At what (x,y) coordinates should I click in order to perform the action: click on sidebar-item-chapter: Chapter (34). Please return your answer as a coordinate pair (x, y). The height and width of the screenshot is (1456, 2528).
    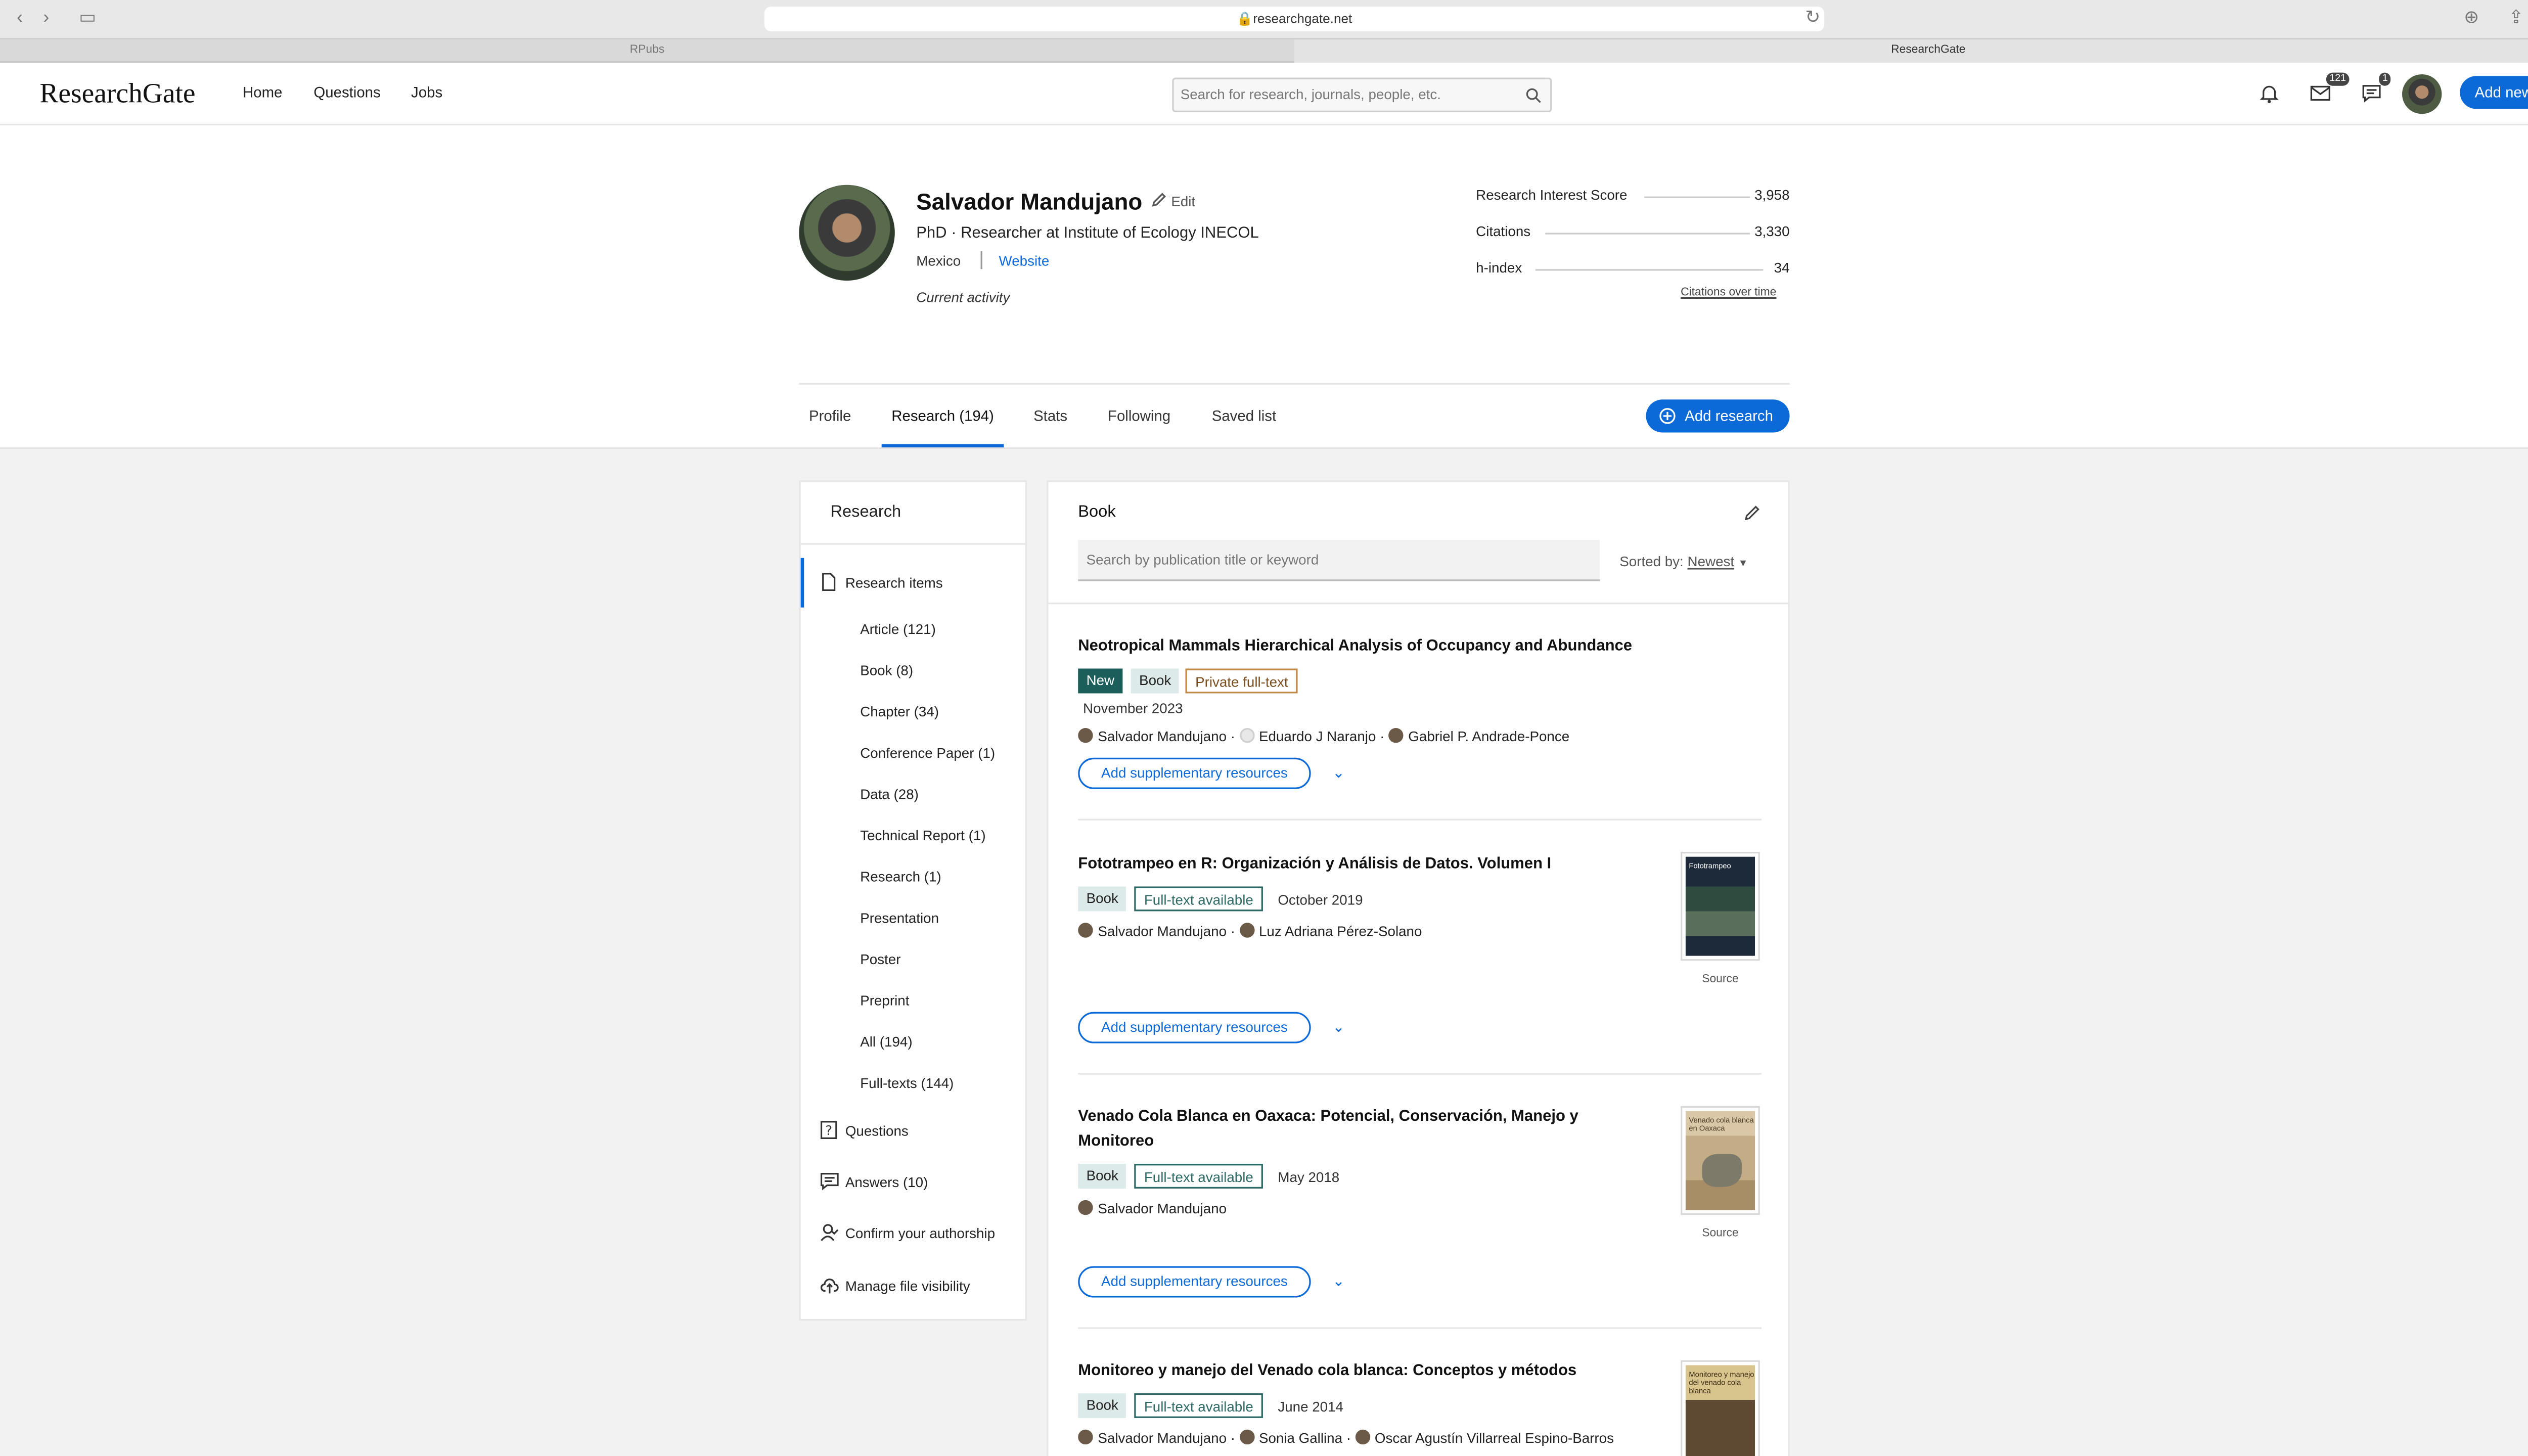
    Looking at the image, I should click on (900, 711).